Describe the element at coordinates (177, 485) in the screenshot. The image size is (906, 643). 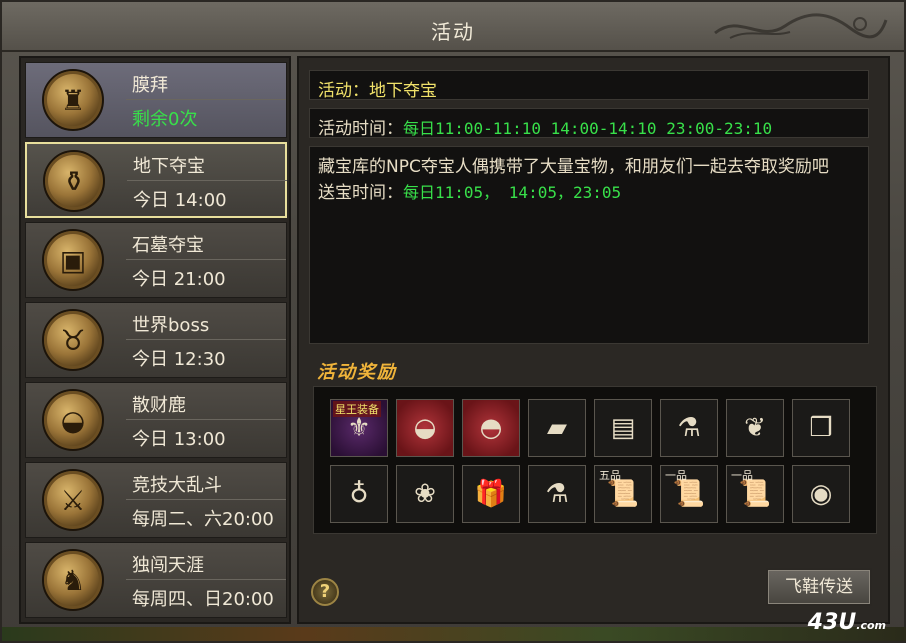
I see `activity-item-name: 竞技大乱斗` at that location.